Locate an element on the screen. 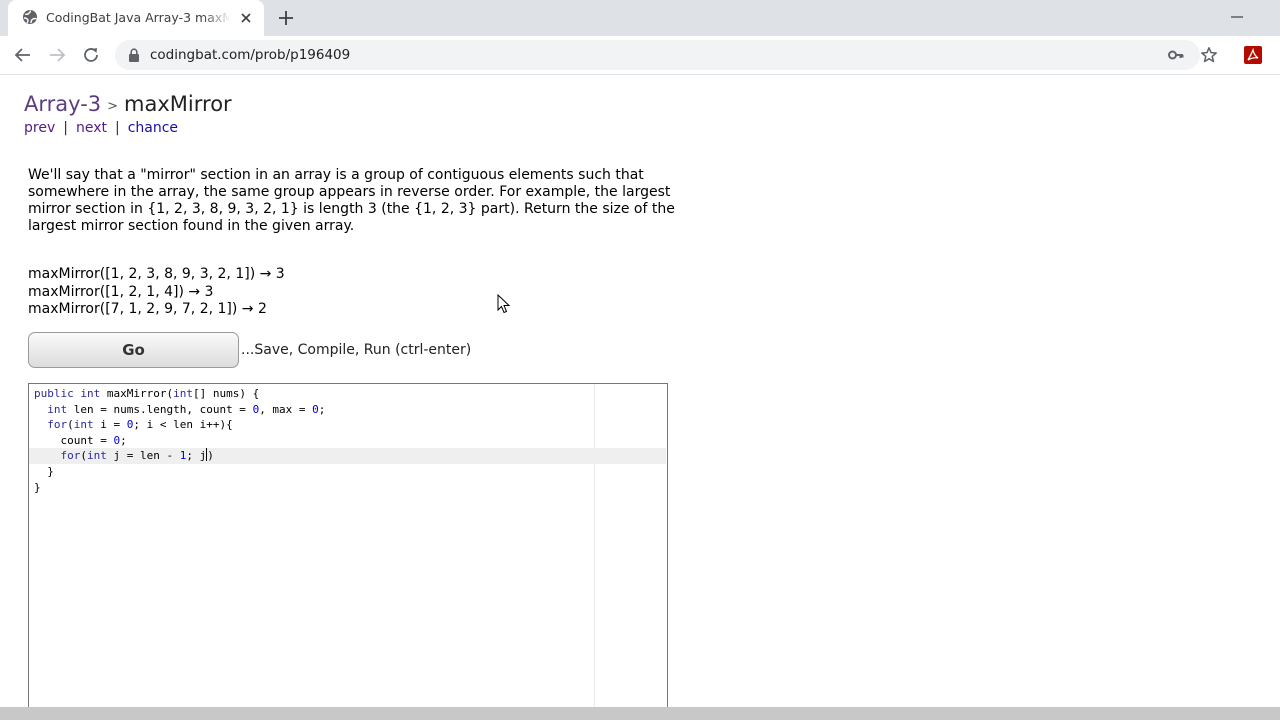 The height and width of the screenshot is (720, 1280). example-line: maxMirror([7, 1, 2, 9, 7, 2, 1]) → 2 is located at coordinates (147, 309).